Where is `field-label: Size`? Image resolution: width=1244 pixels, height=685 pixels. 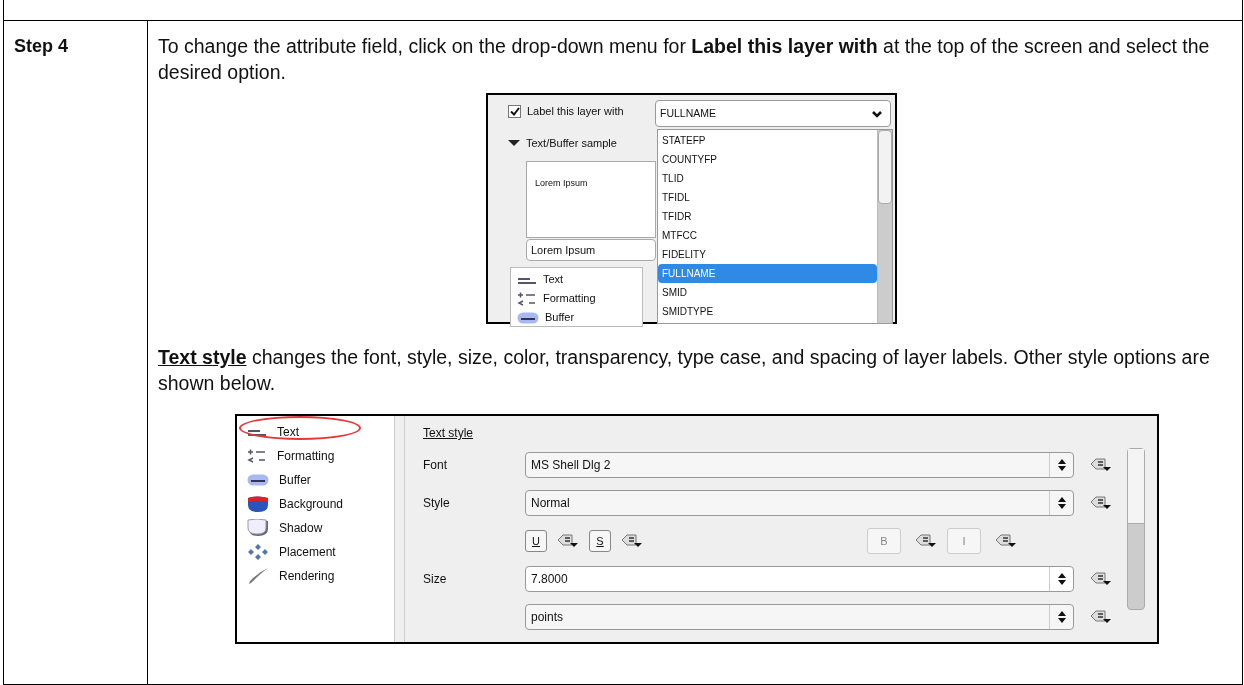
field-label: Size is located at coordinates (435, 579).